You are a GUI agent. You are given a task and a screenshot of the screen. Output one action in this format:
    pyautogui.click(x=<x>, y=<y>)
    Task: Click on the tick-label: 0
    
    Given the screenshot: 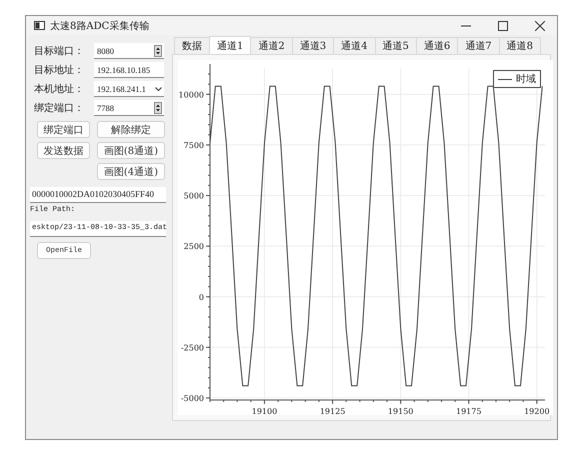 What is the action you would take?
    pyautogui.click(x=201, y=297)
    